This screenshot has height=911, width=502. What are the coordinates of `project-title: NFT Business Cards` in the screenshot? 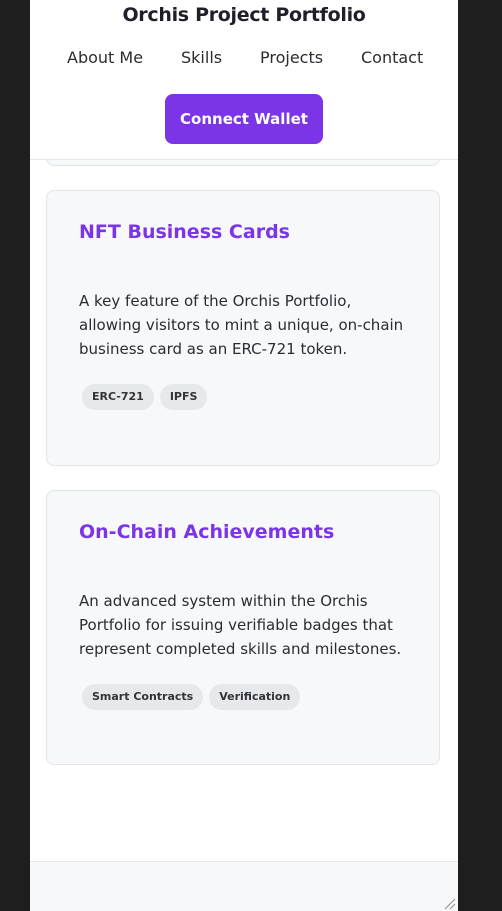 It's located at (184, 232).